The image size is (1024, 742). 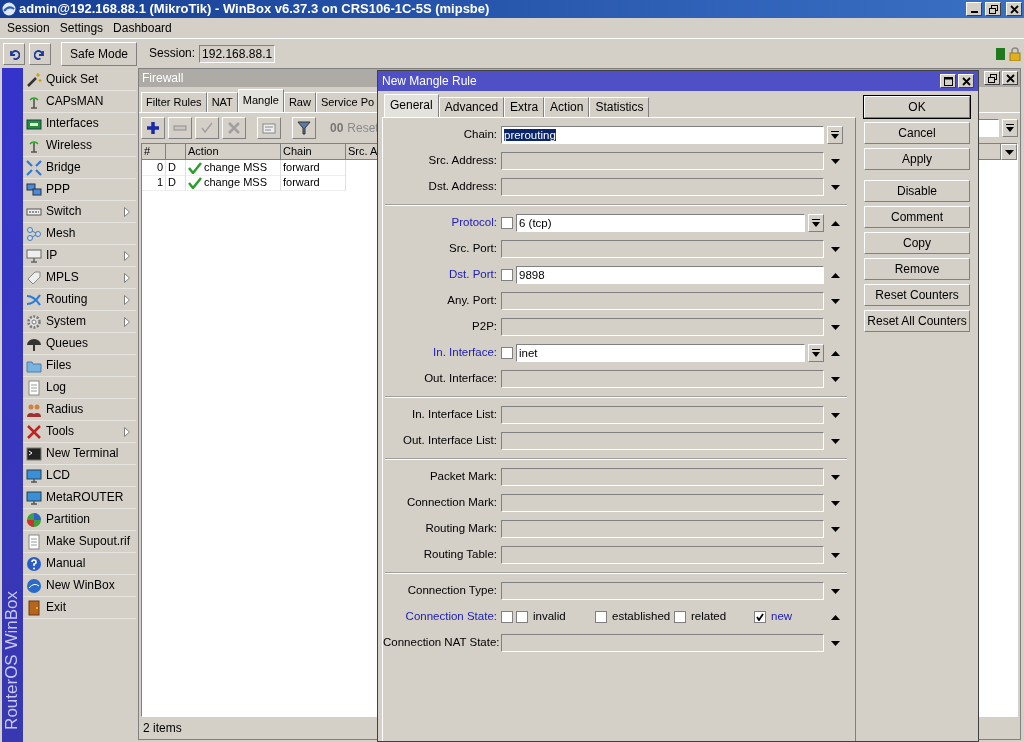 I want to click on minimize-button, so click(x=974, y=9).